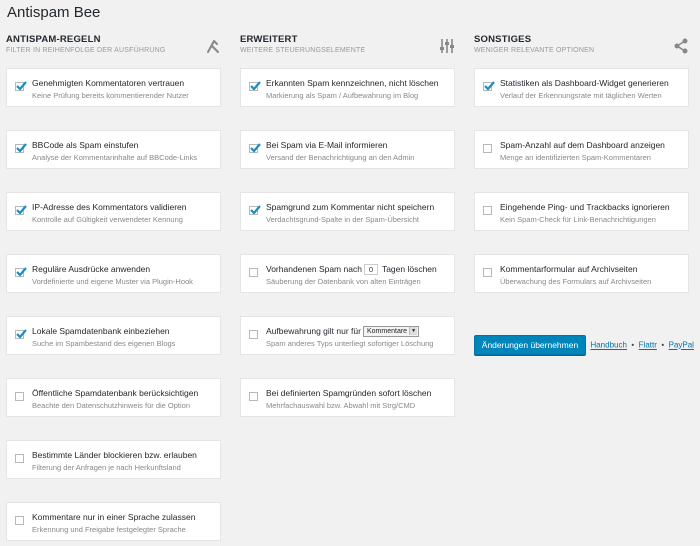  I want to click on column-subtitle: FILTER IN REIHENFOLGE DER AUSFÜHRUNG, so click(86, 50).